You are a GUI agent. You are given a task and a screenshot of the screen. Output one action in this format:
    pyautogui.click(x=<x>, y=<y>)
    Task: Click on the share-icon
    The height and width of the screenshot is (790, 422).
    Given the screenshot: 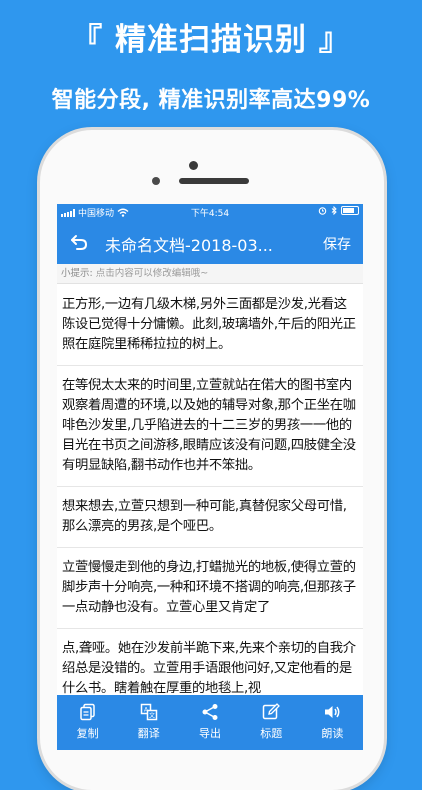 What is the action you would take?
    pyautogui.click(x=210, y=712)
    